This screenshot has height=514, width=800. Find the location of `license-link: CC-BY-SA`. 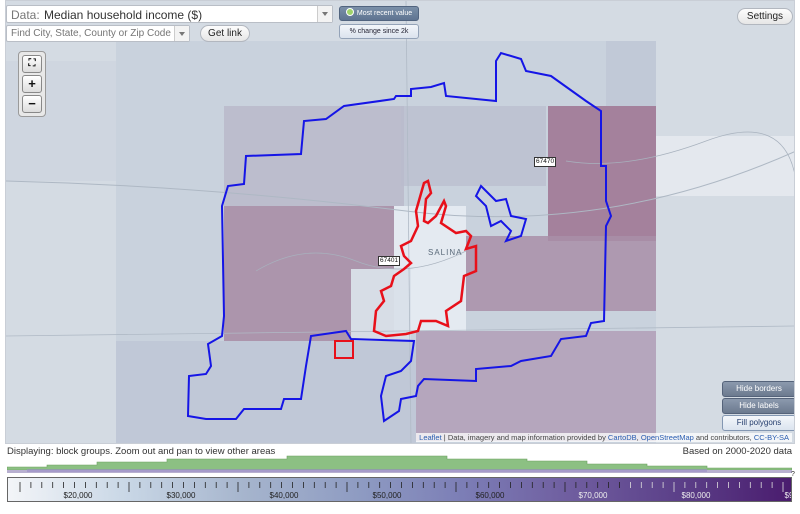

license-link: CC-BY-SA is located at coordinates (771, 437).